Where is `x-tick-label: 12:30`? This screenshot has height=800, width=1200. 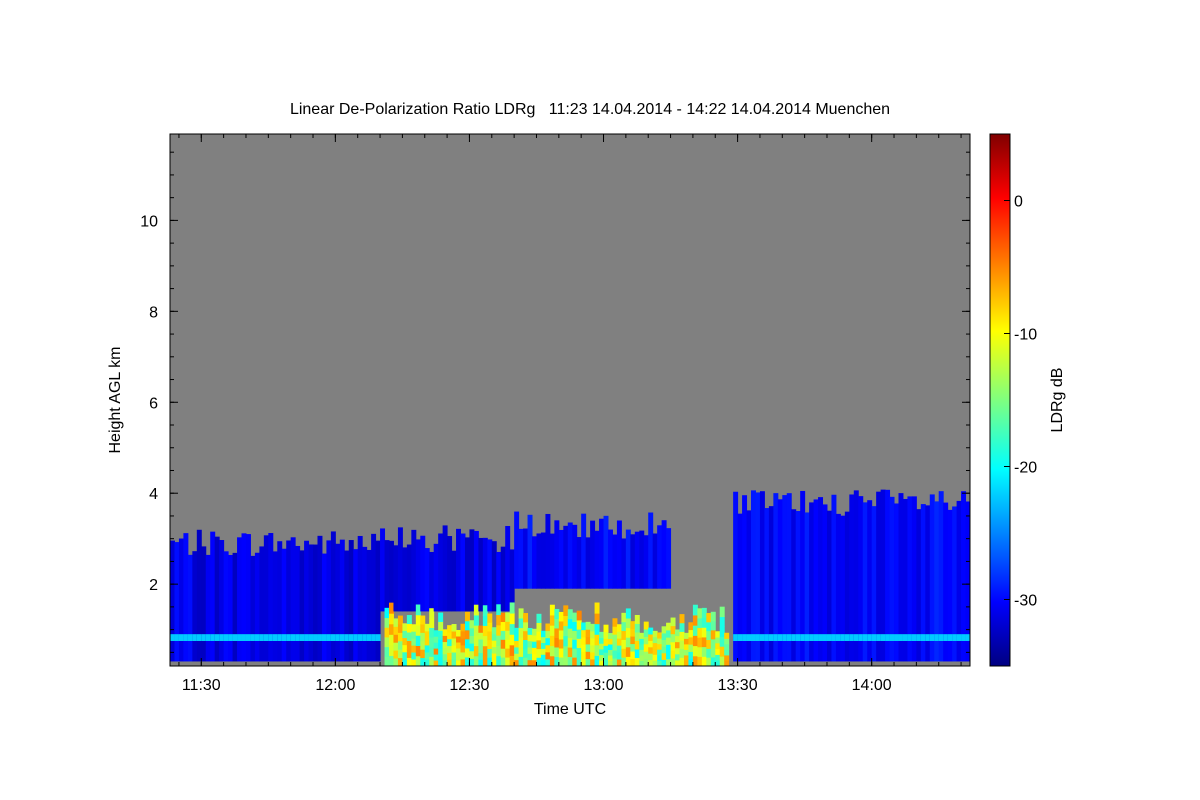 x-tick-label: 12:30 is located at coordinates (469, 685).